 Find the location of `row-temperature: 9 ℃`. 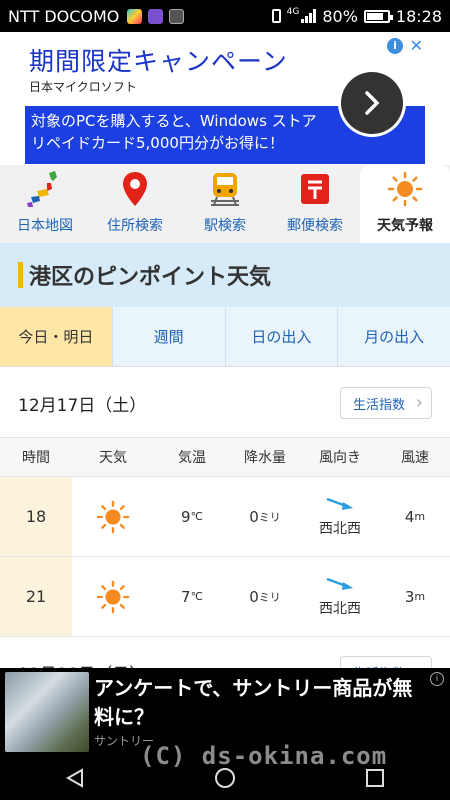

row-temperature: 9 ℃ is located at coordinates (192, 516).